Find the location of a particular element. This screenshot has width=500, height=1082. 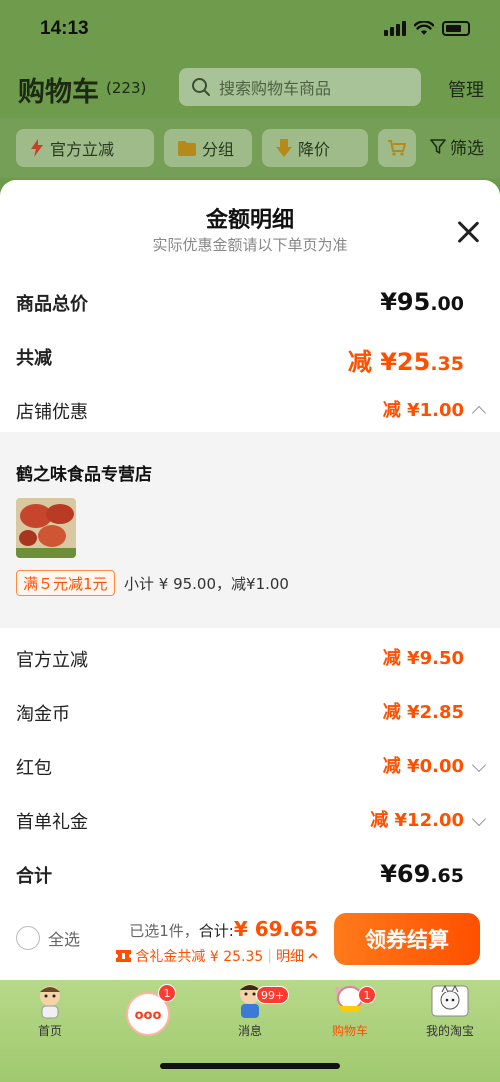

row-total-price: 商品总价 ¥95.00 is located at coordinates (250, 302).